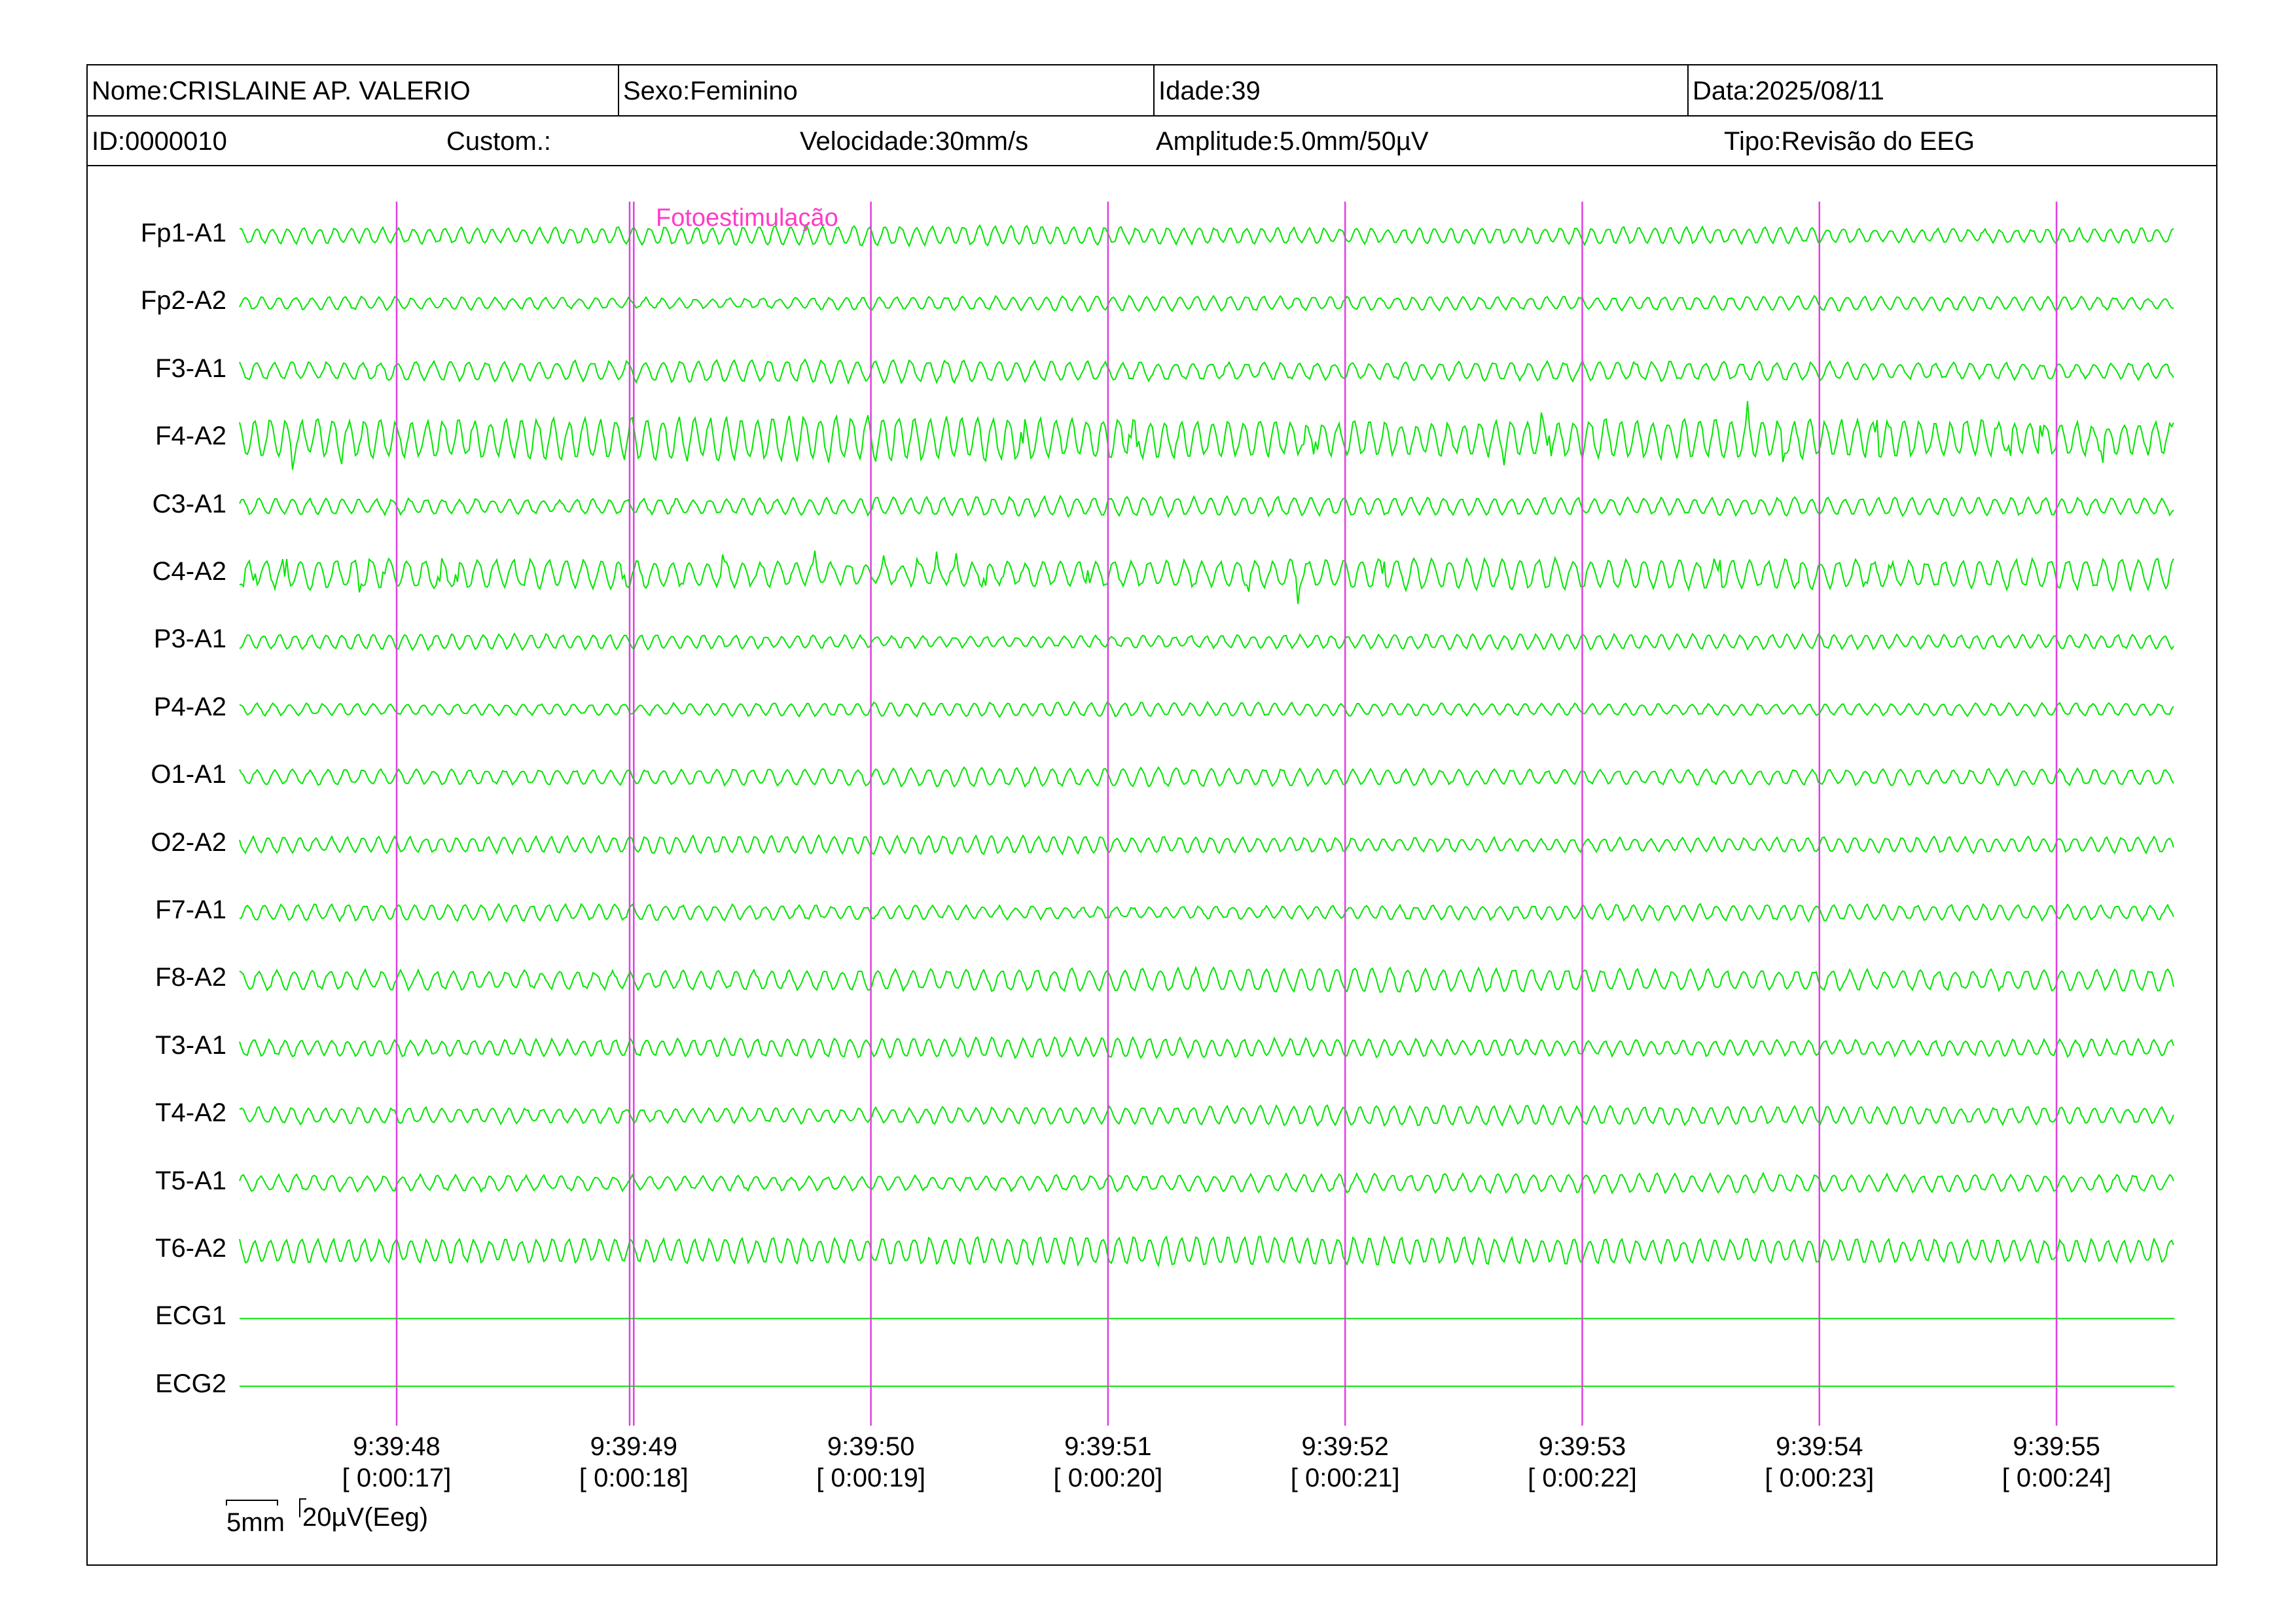  I want to click on channel-label: P3-A1, so click(189, 639).